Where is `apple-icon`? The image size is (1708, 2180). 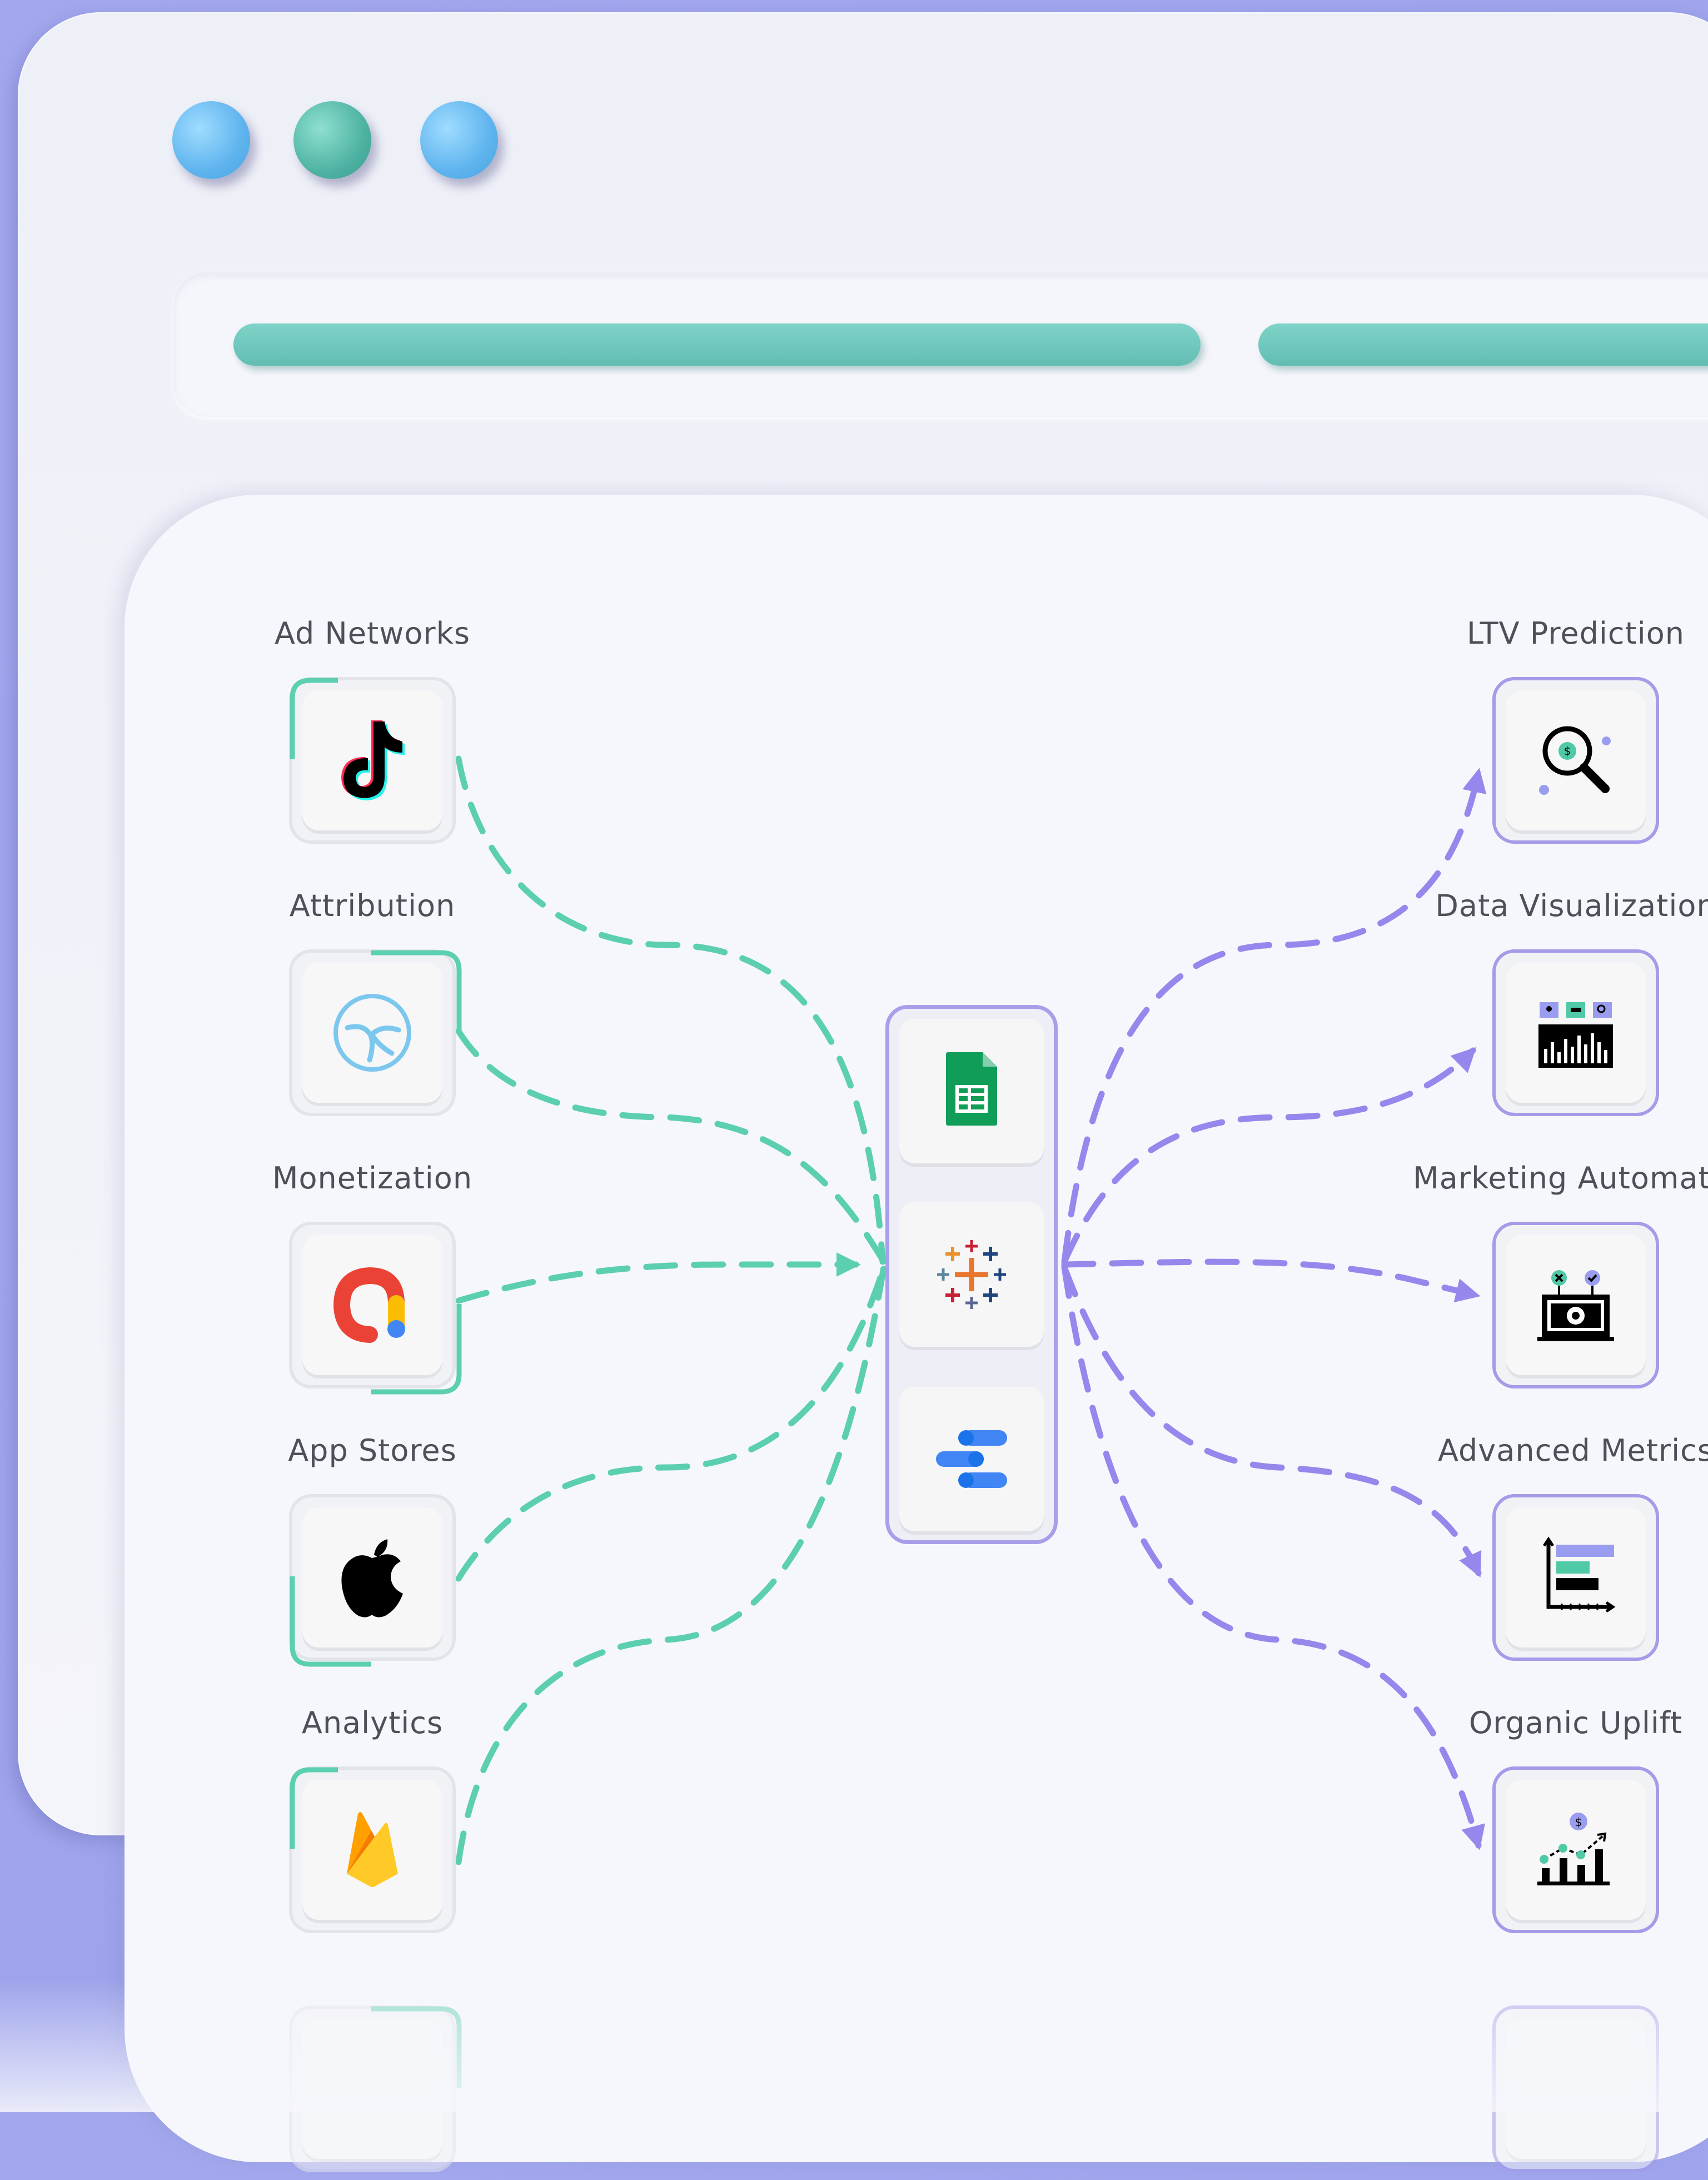
apple-icon is located at coordinates (372, 1578).